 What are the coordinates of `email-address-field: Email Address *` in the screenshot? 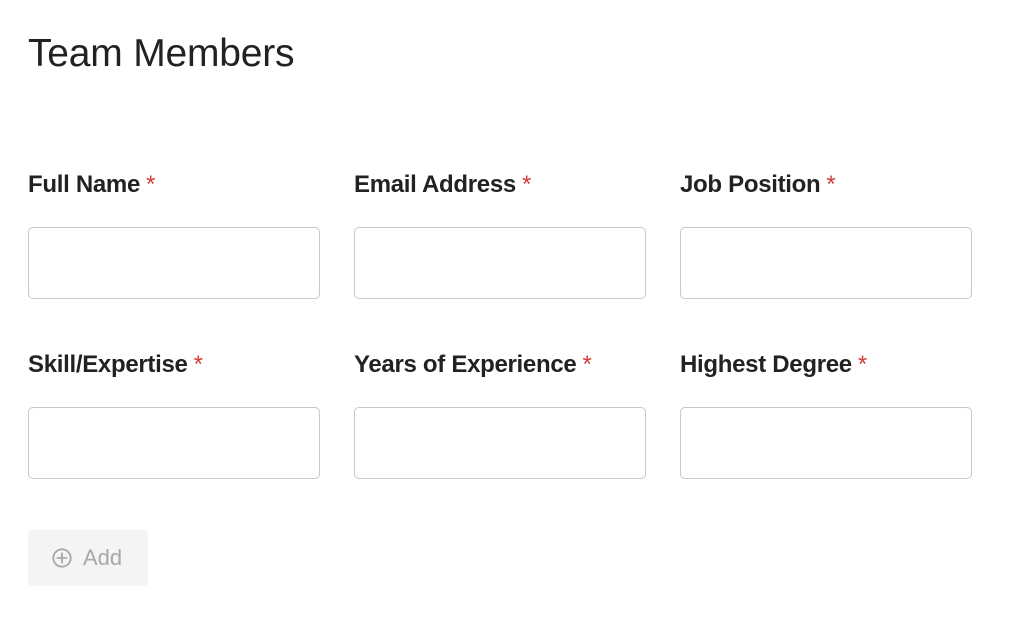 It's located at (500, 258).